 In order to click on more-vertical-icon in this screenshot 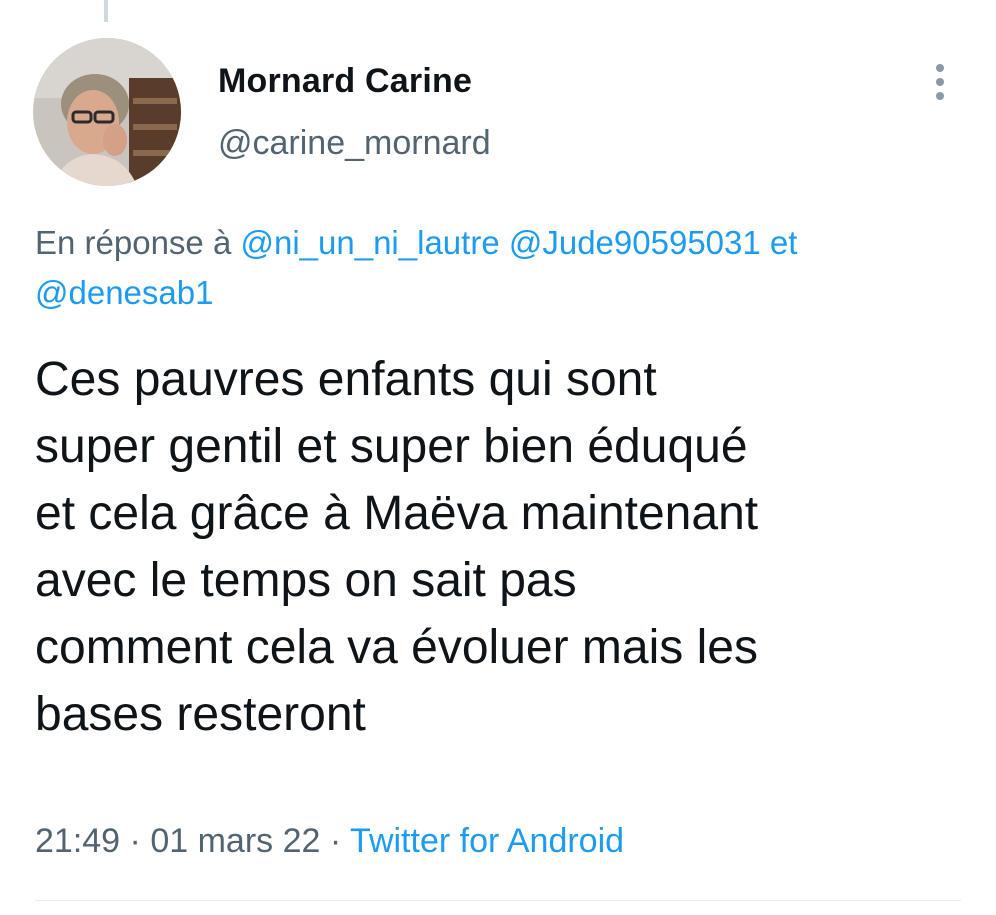, I will do `click(940, 68)`.